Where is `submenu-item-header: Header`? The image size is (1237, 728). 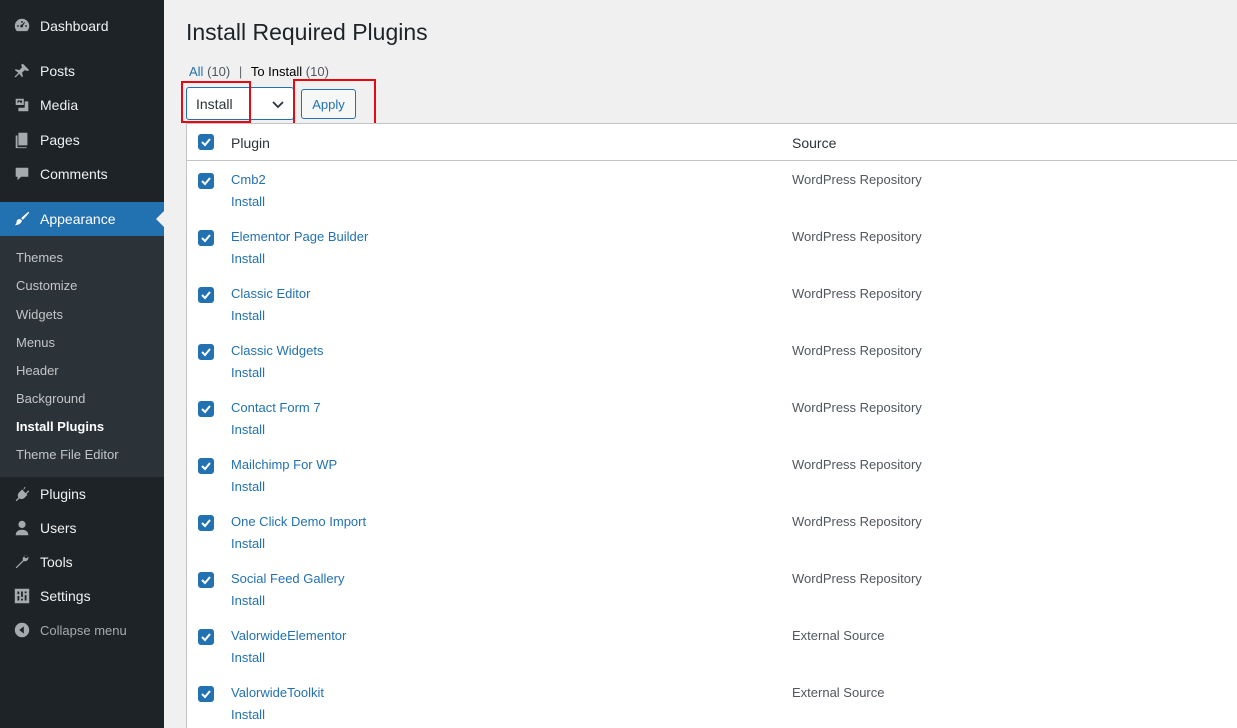
submenu-item-header: Header is located at coordinates (37, 370).